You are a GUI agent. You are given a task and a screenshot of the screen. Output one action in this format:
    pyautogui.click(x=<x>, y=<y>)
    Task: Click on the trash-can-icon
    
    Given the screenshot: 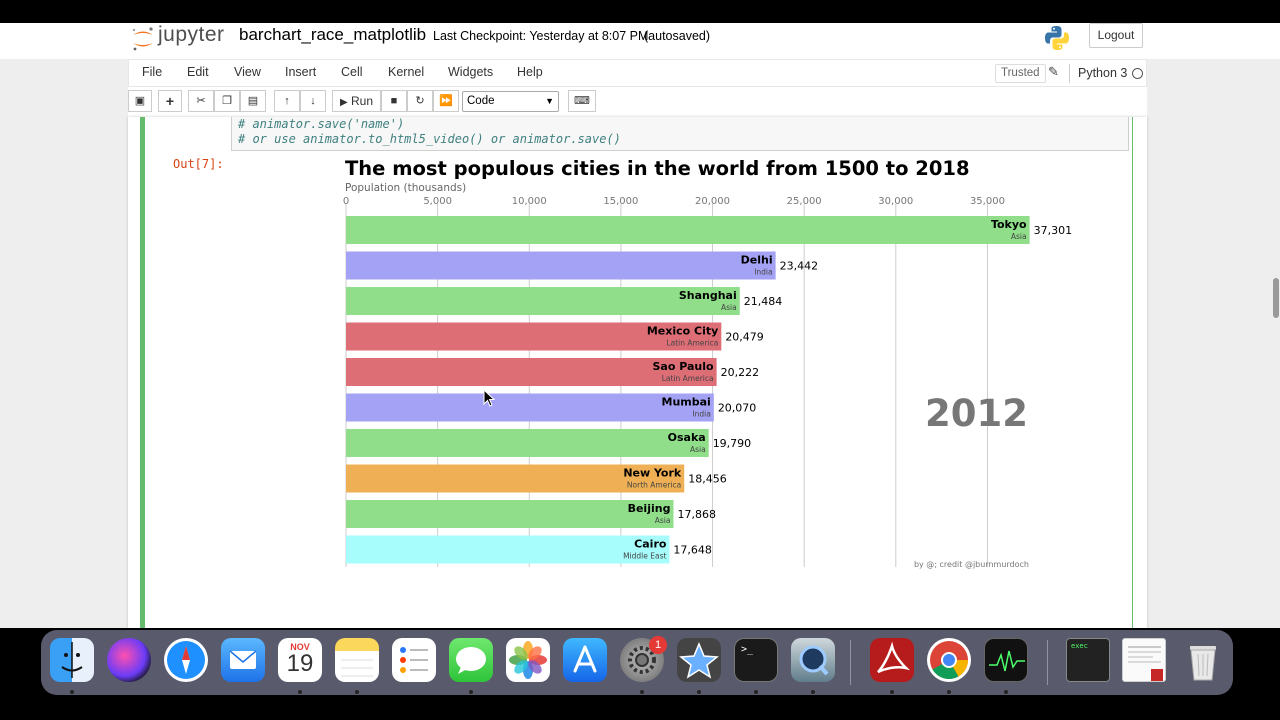 What is the action you would take?
    pyautogui.click(x=1203, y=663)
    